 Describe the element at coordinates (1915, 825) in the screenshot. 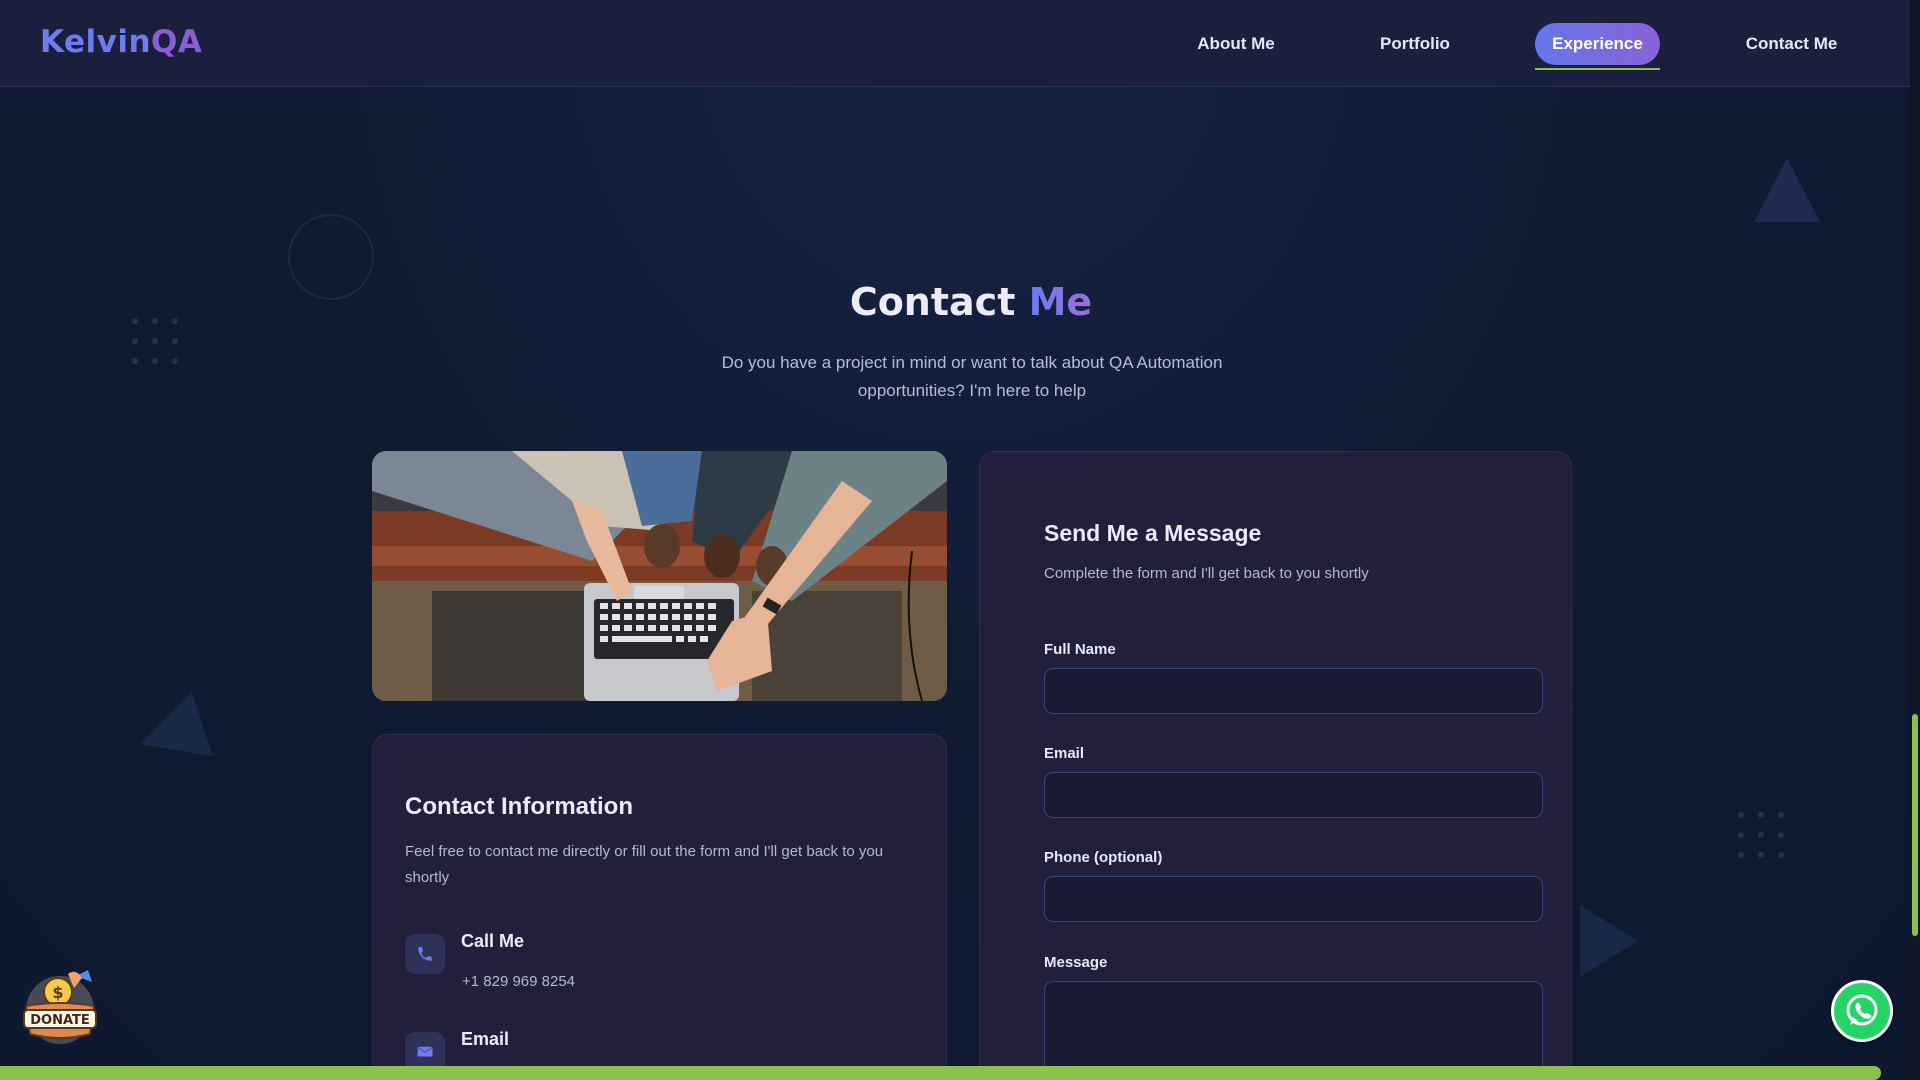

I see `scrollbar-thumb` at that location.